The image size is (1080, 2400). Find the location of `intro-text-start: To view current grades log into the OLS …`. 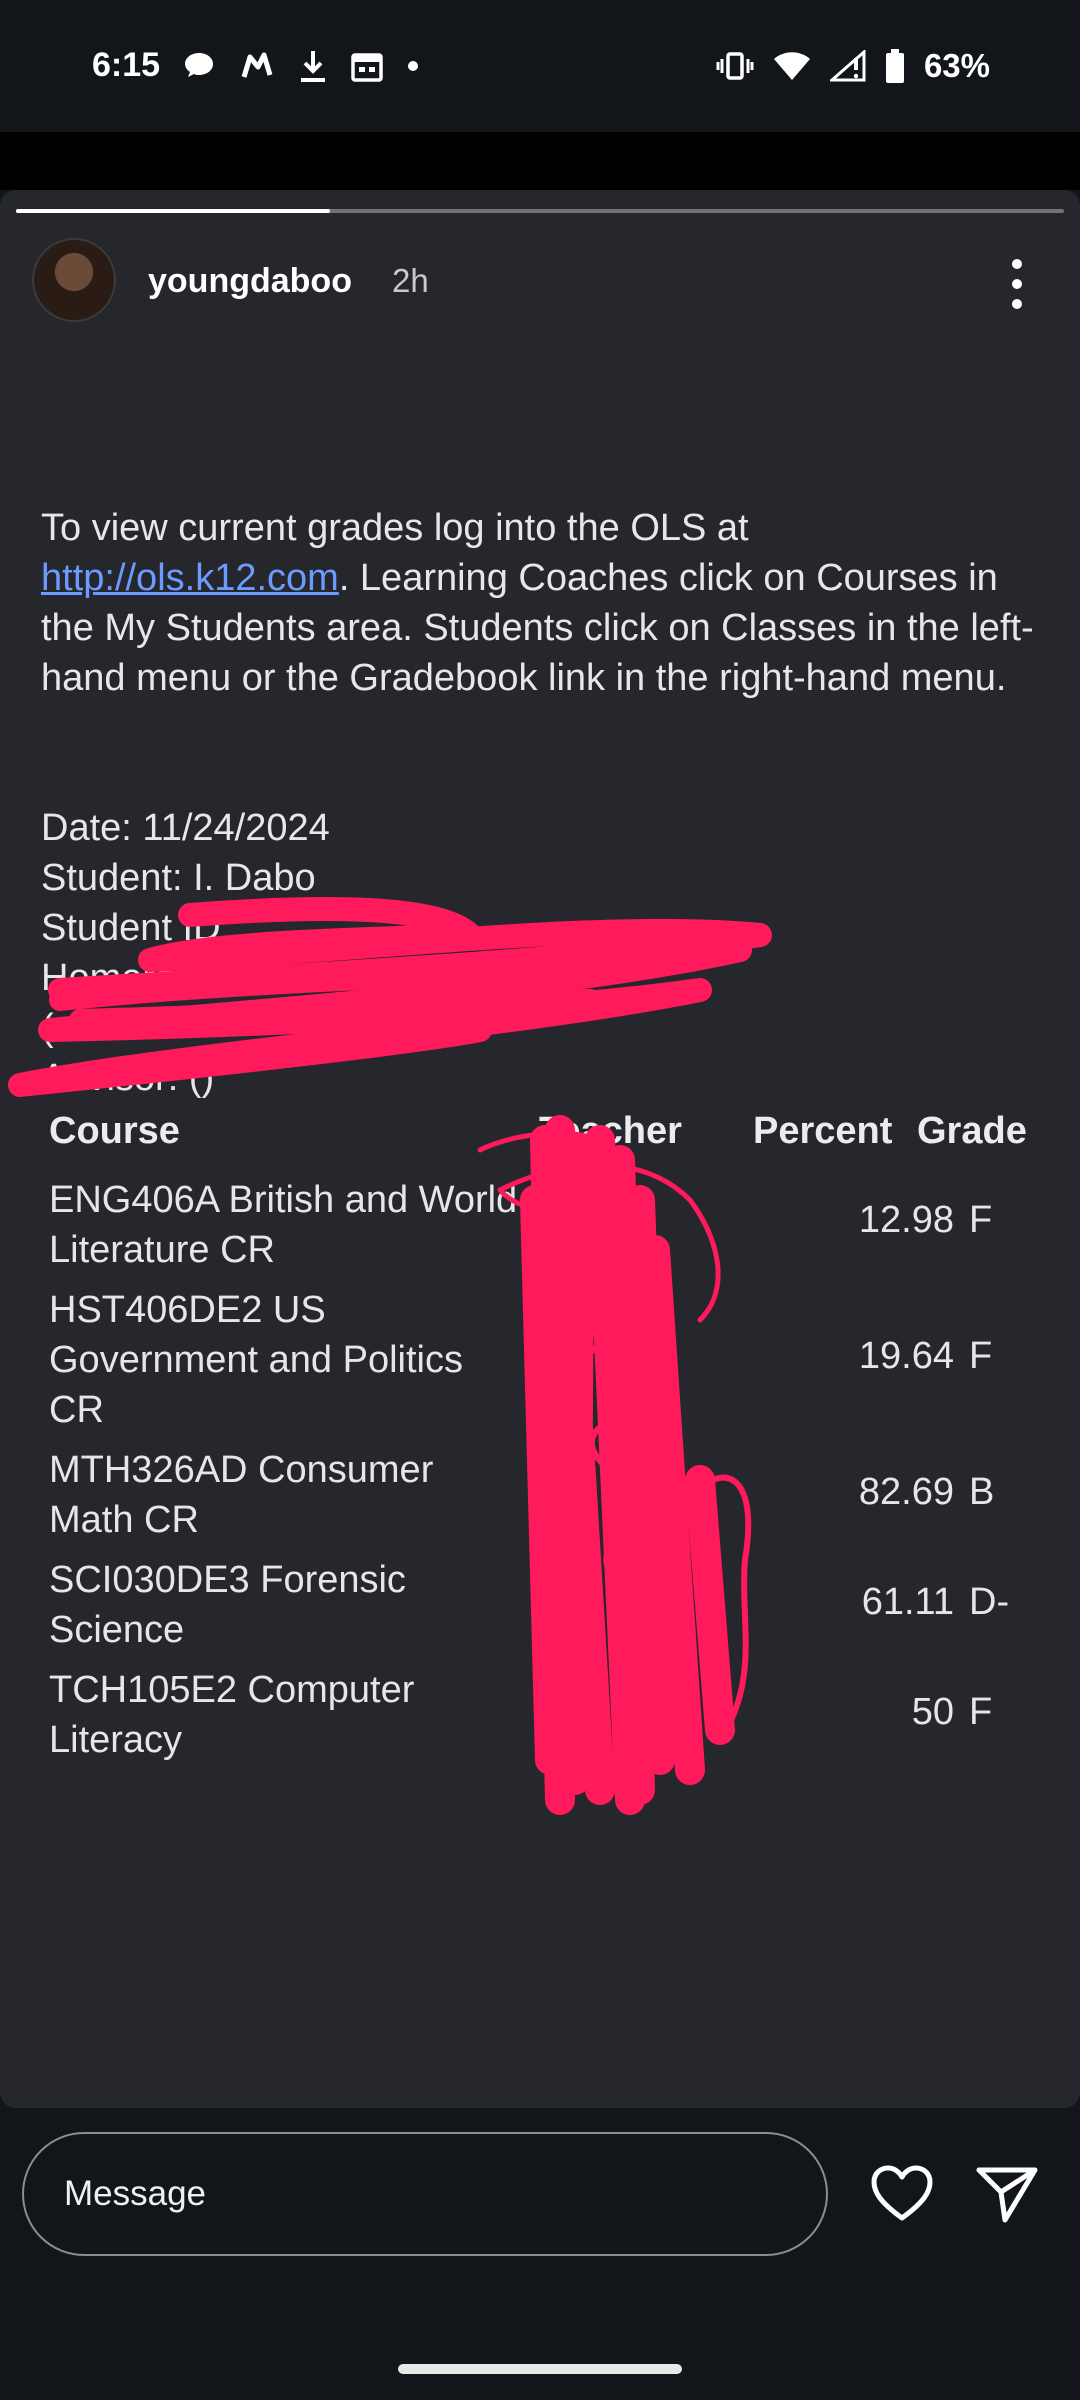

intro-text-start: To view current grades log into the OLS … is located at coordinates (395, 528).